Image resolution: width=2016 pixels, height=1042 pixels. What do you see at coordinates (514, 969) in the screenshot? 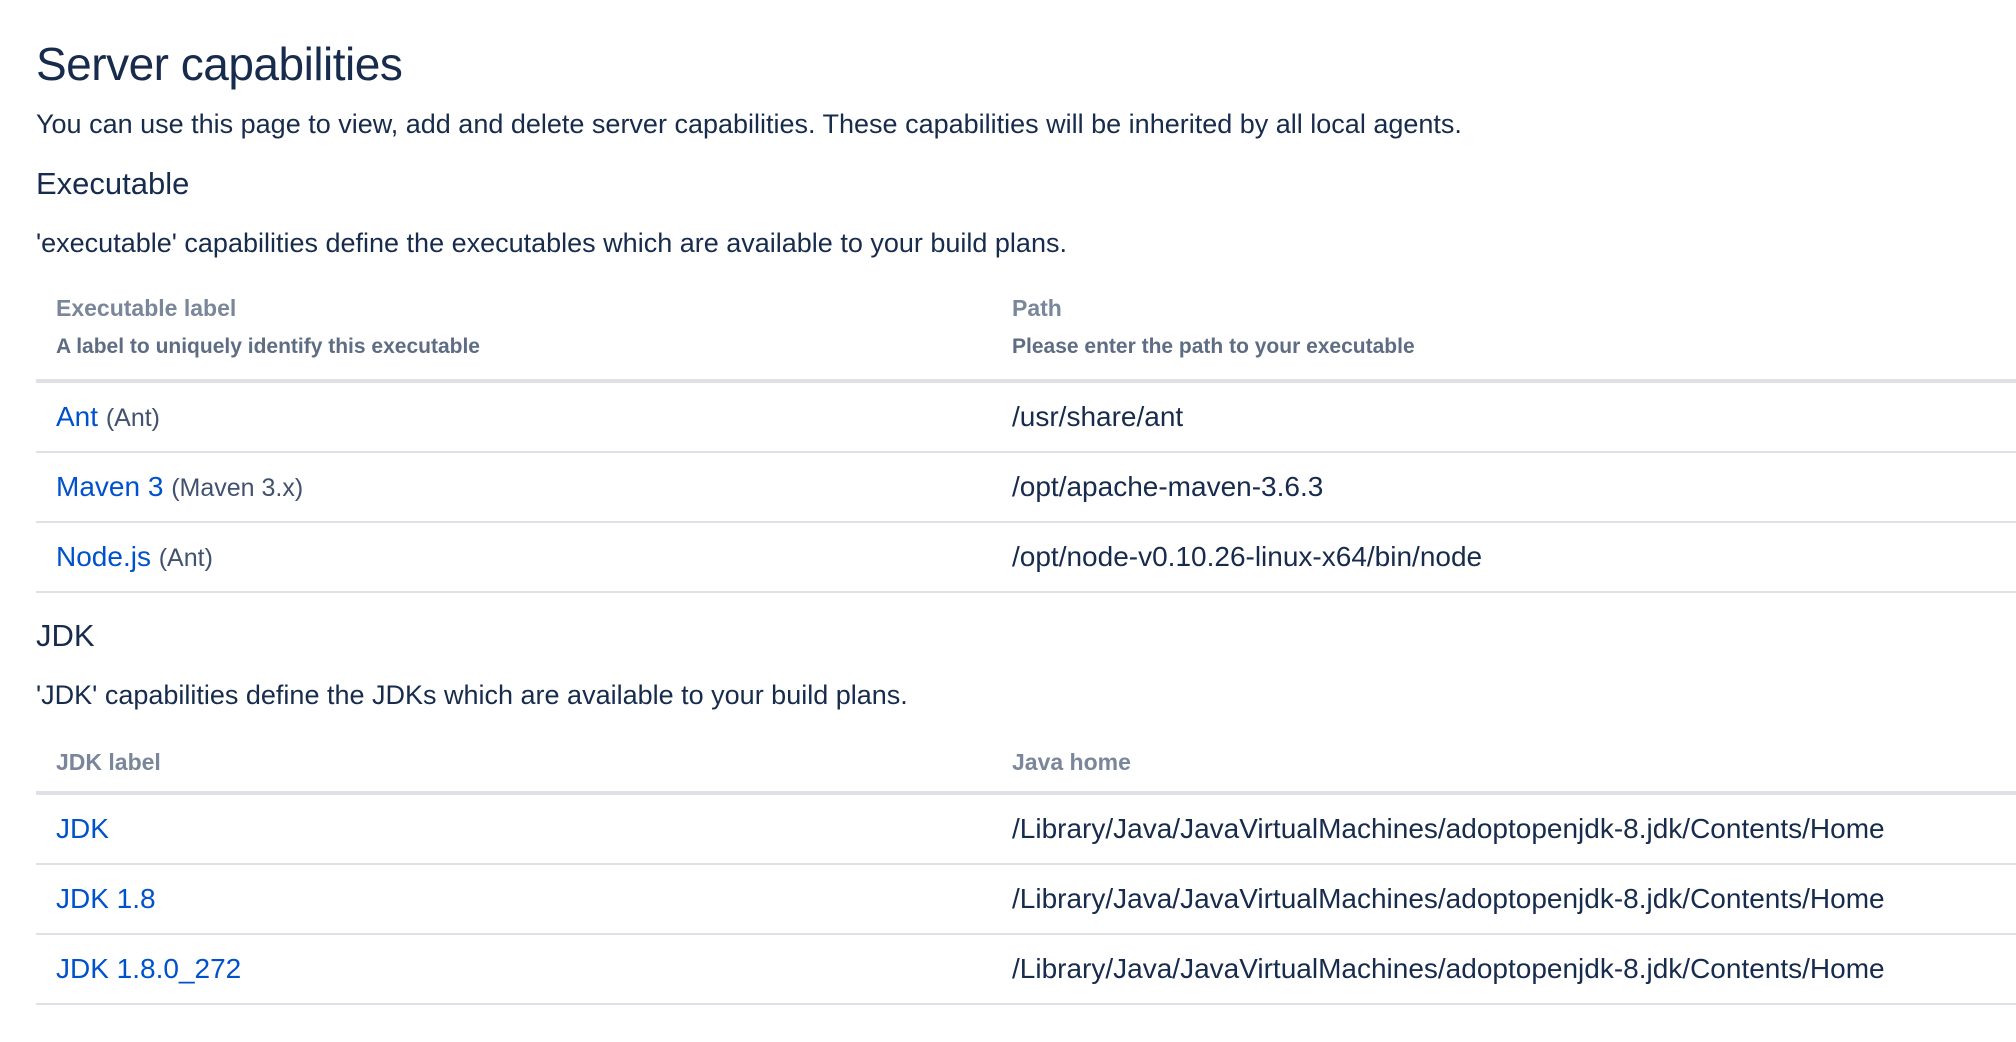
I see `jdk-label-cell: JDK 1.8.0_272` at bounding box center [514, 969].